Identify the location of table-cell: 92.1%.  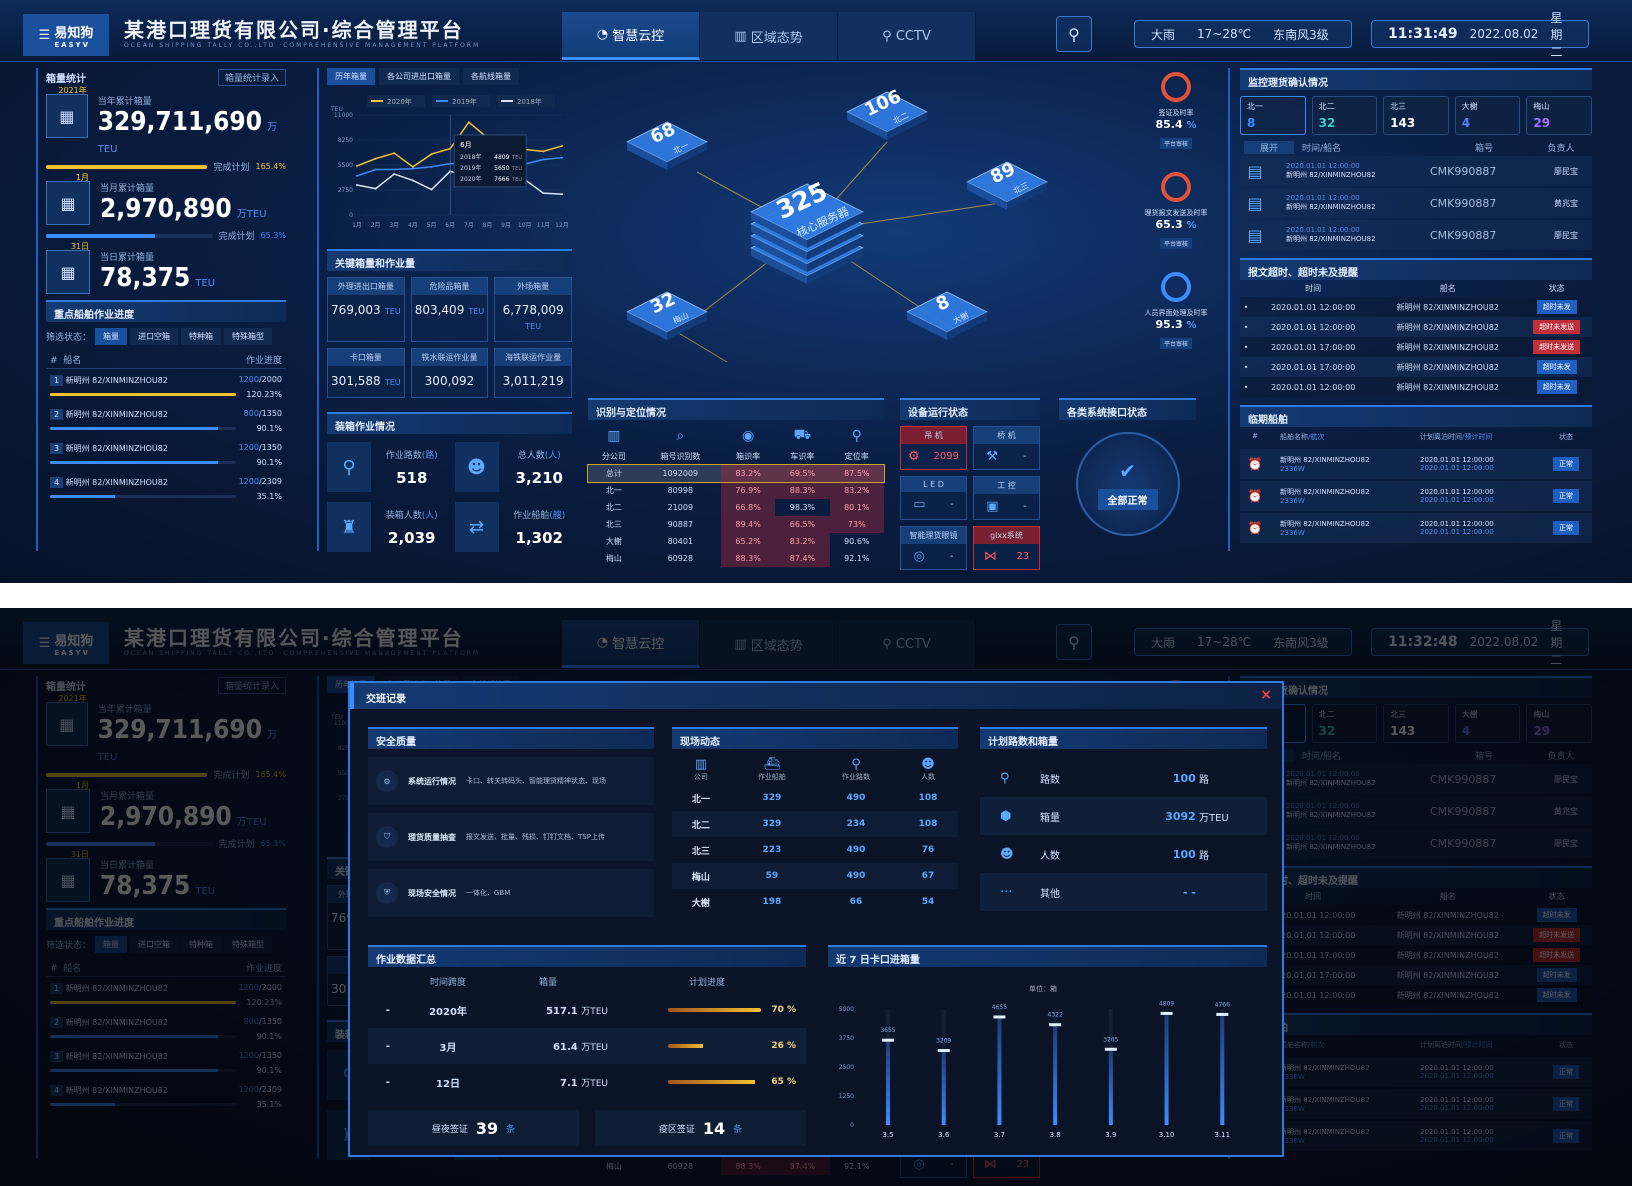
(857, 1166).